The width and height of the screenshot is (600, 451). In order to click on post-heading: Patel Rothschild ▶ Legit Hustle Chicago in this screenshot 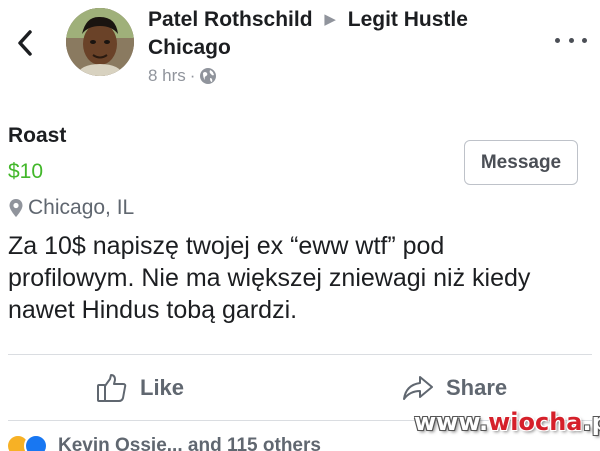, I will do `click(343, 34)`.